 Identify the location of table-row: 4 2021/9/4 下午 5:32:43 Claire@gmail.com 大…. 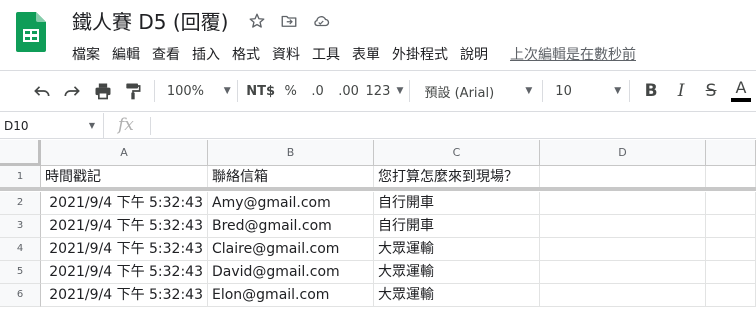
(378, 249).